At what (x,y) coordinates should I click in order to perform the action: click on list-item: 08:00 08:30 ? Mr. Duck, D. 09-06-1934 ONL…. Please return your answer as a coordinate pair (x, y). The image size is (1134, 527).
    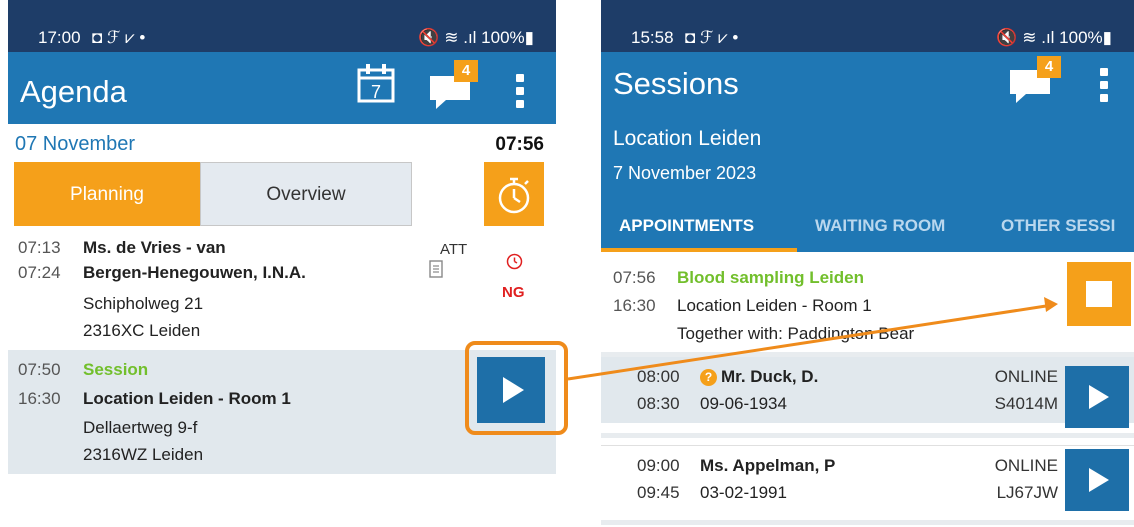
    Looking at the image, I should click on (867, 390).